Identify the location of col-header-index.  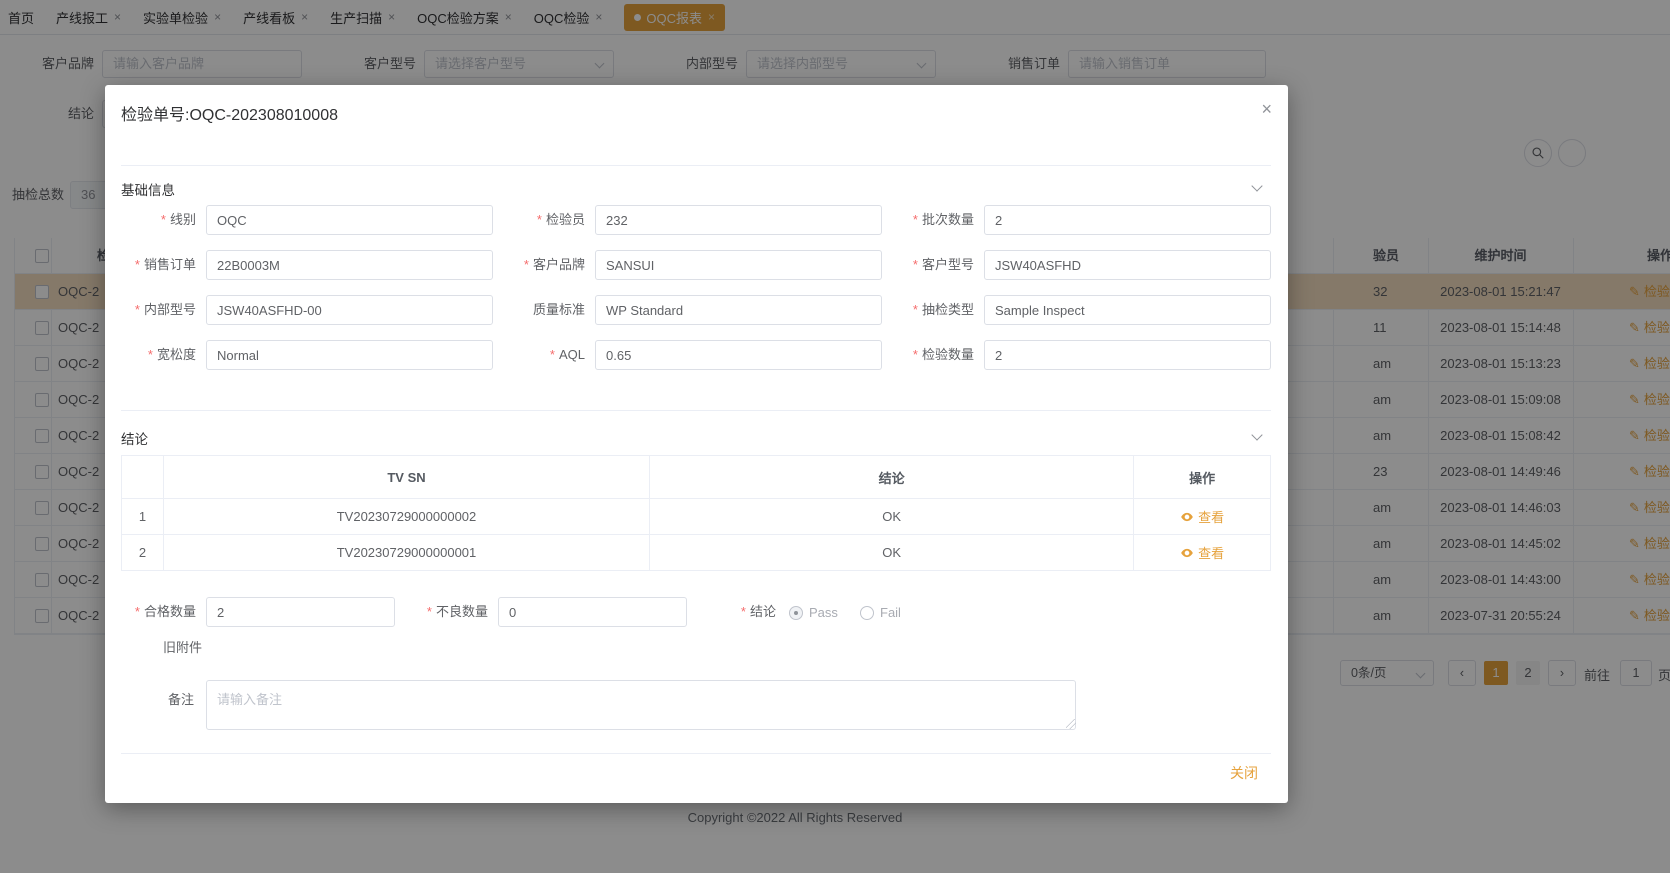
(143, 477).